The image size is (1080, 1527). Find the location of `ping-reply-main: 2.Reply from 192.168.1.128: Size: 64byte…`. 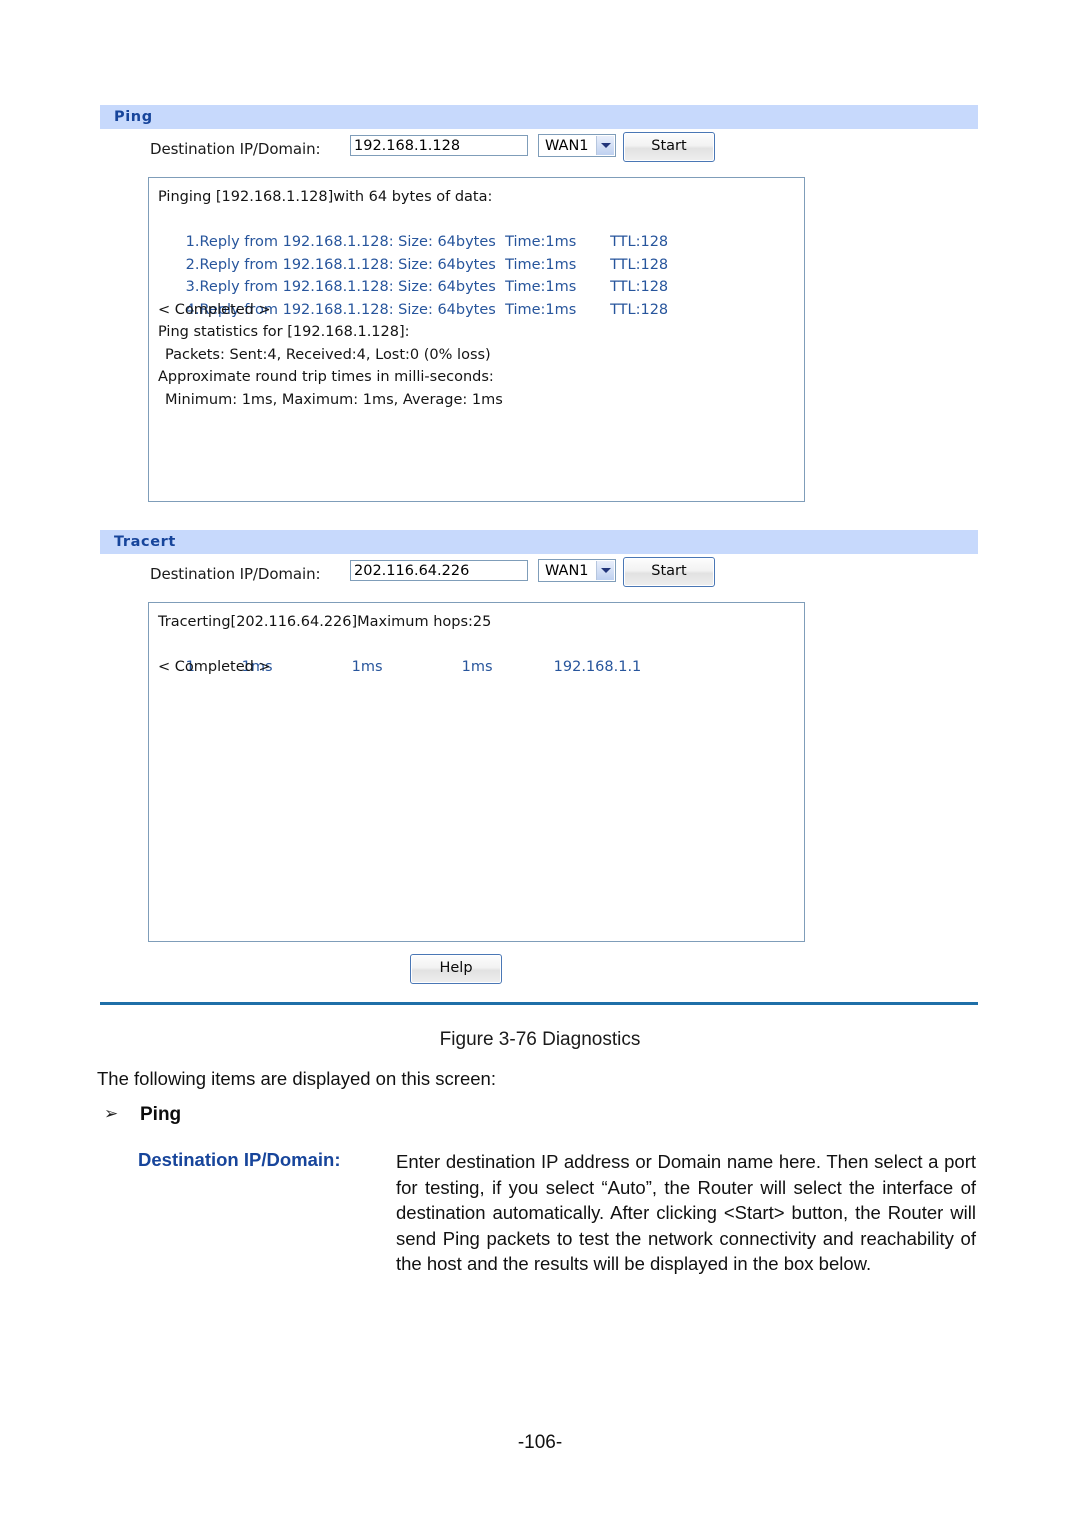

ping-reply-main: 2.Reply from 192.168.1.128: Size: 64byte… is located at coordinates (340, 264).